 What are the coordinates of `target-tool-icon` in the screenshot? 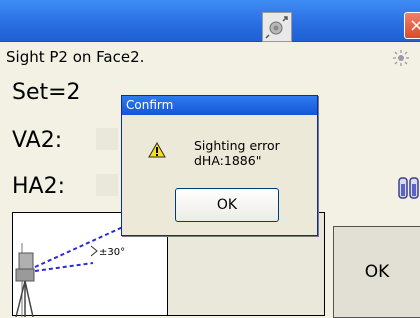 It's located at (277, 27).